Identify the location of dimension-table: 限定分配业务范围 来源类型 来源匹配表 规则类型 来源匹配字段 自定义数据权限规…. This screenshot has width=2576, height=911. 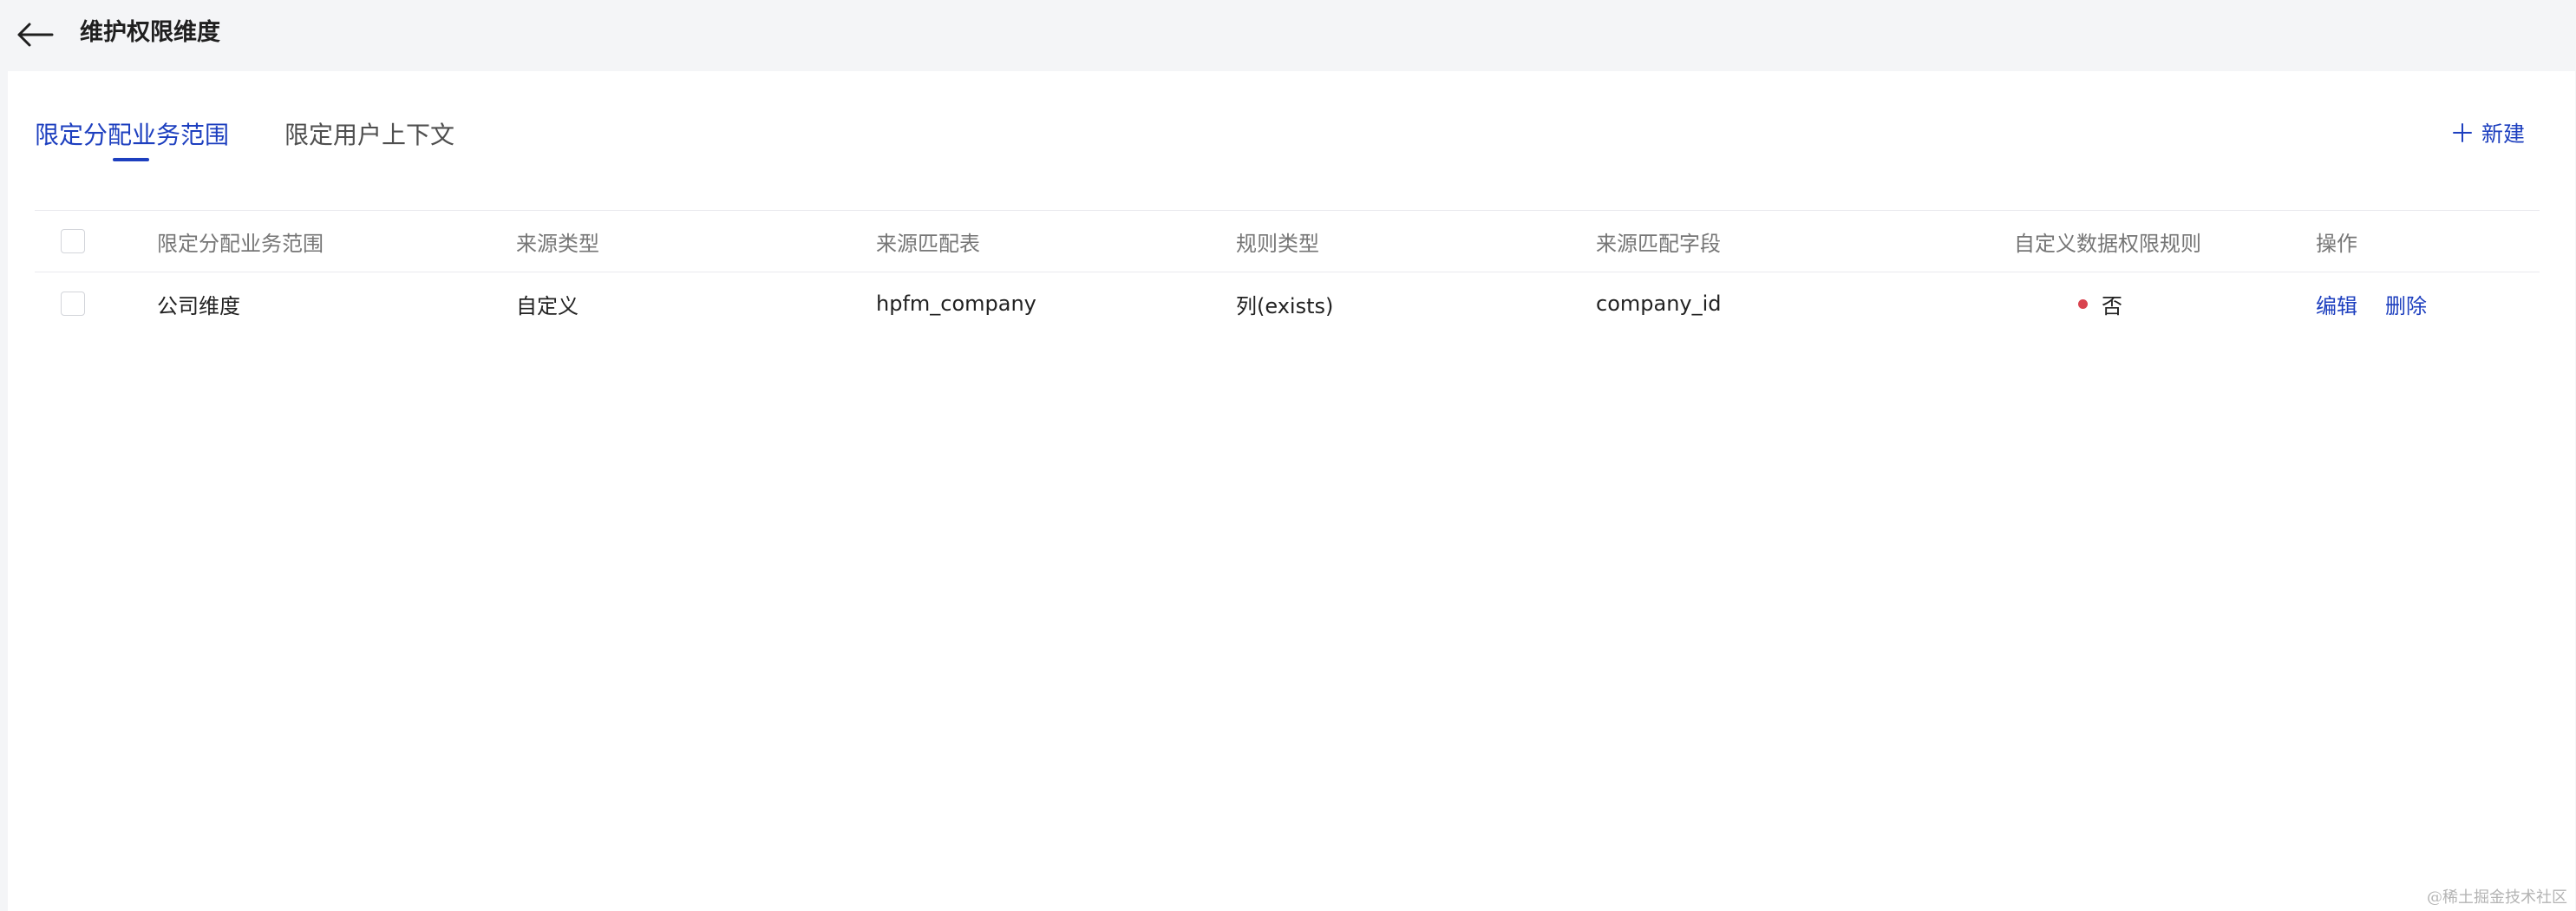
(1287, 272).